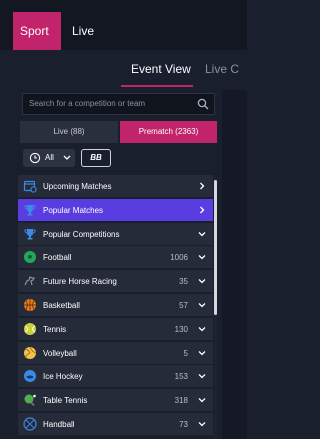  Describe the element at coordinates (115, 305) in the screenshot. I see `sport-list-item: Basketball 57` at that location.